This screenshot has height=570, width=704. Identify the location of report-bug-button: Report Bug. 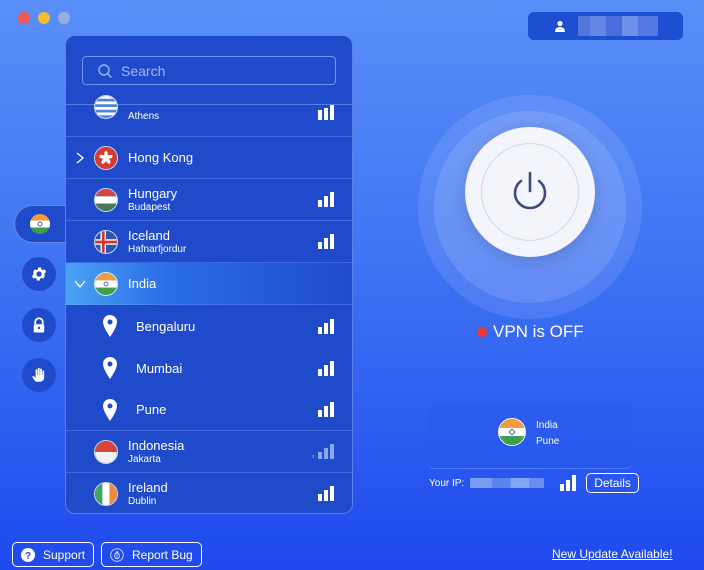
(151, 554).